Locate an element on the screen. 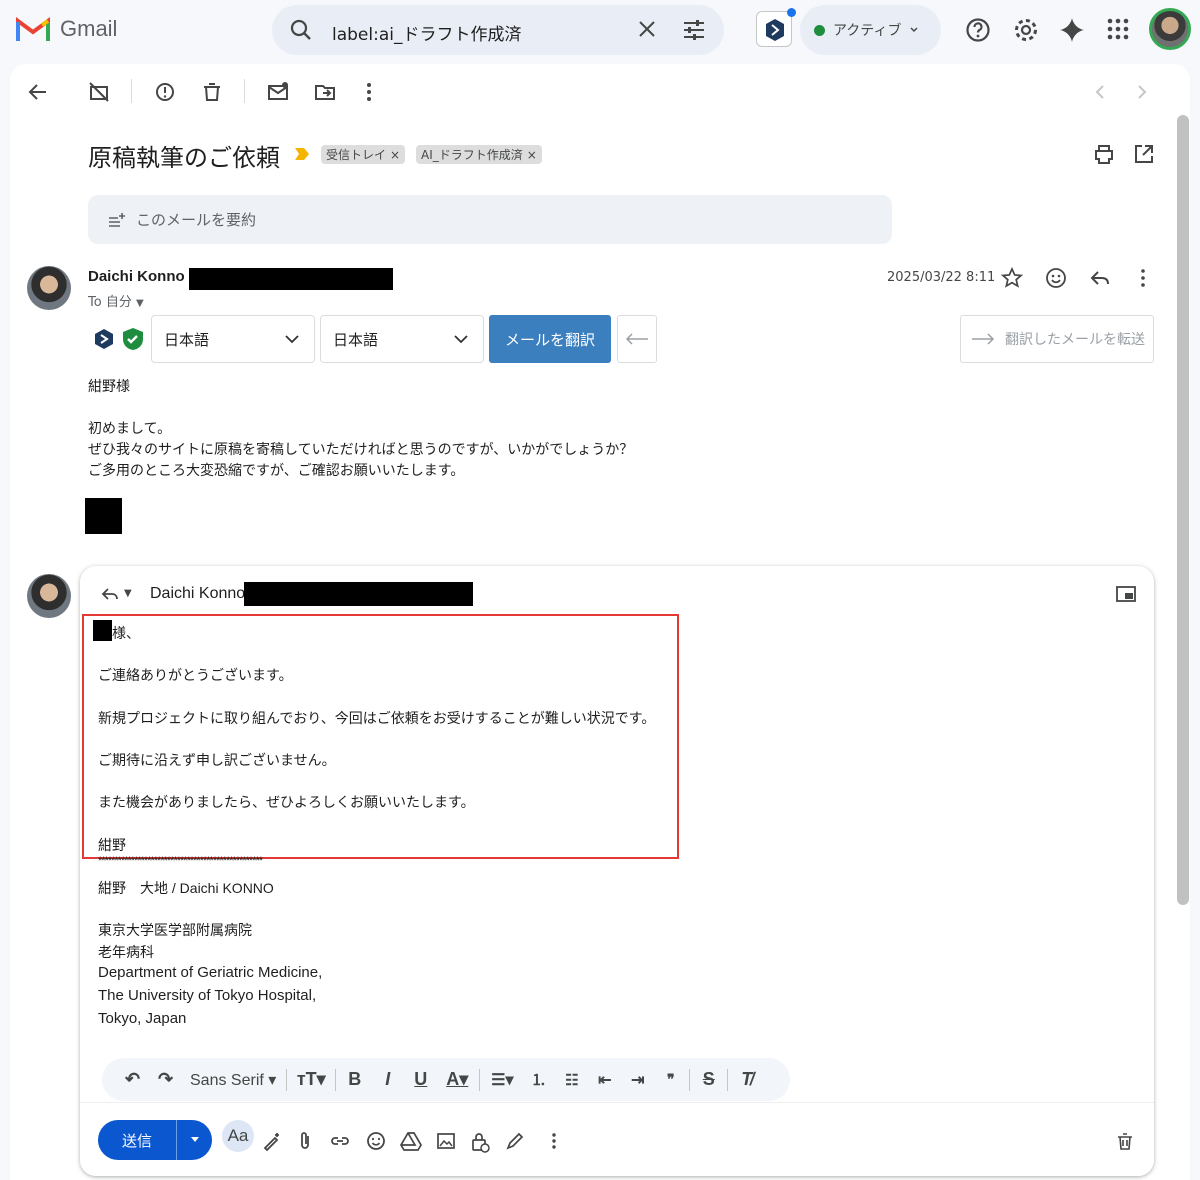  more-options-icon is located at coordinates (554, 1141).